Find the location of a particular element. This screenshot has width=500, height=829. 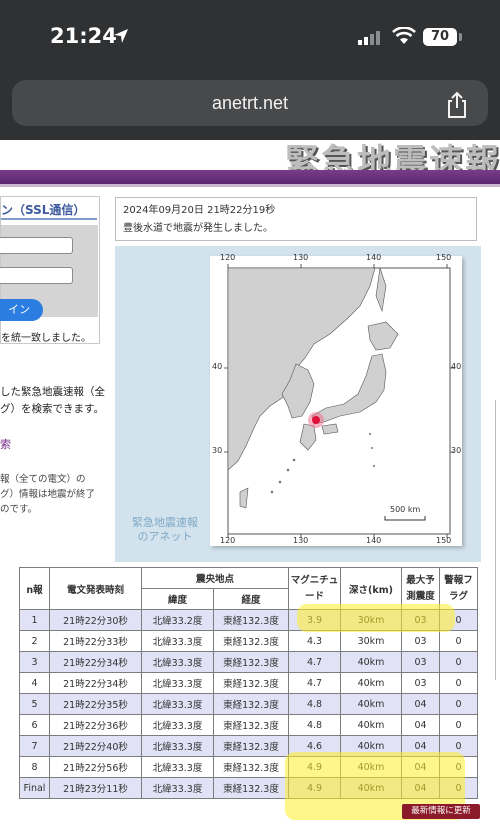

cell-time: 21時22分33秒 is located at coordinates (95, 641).